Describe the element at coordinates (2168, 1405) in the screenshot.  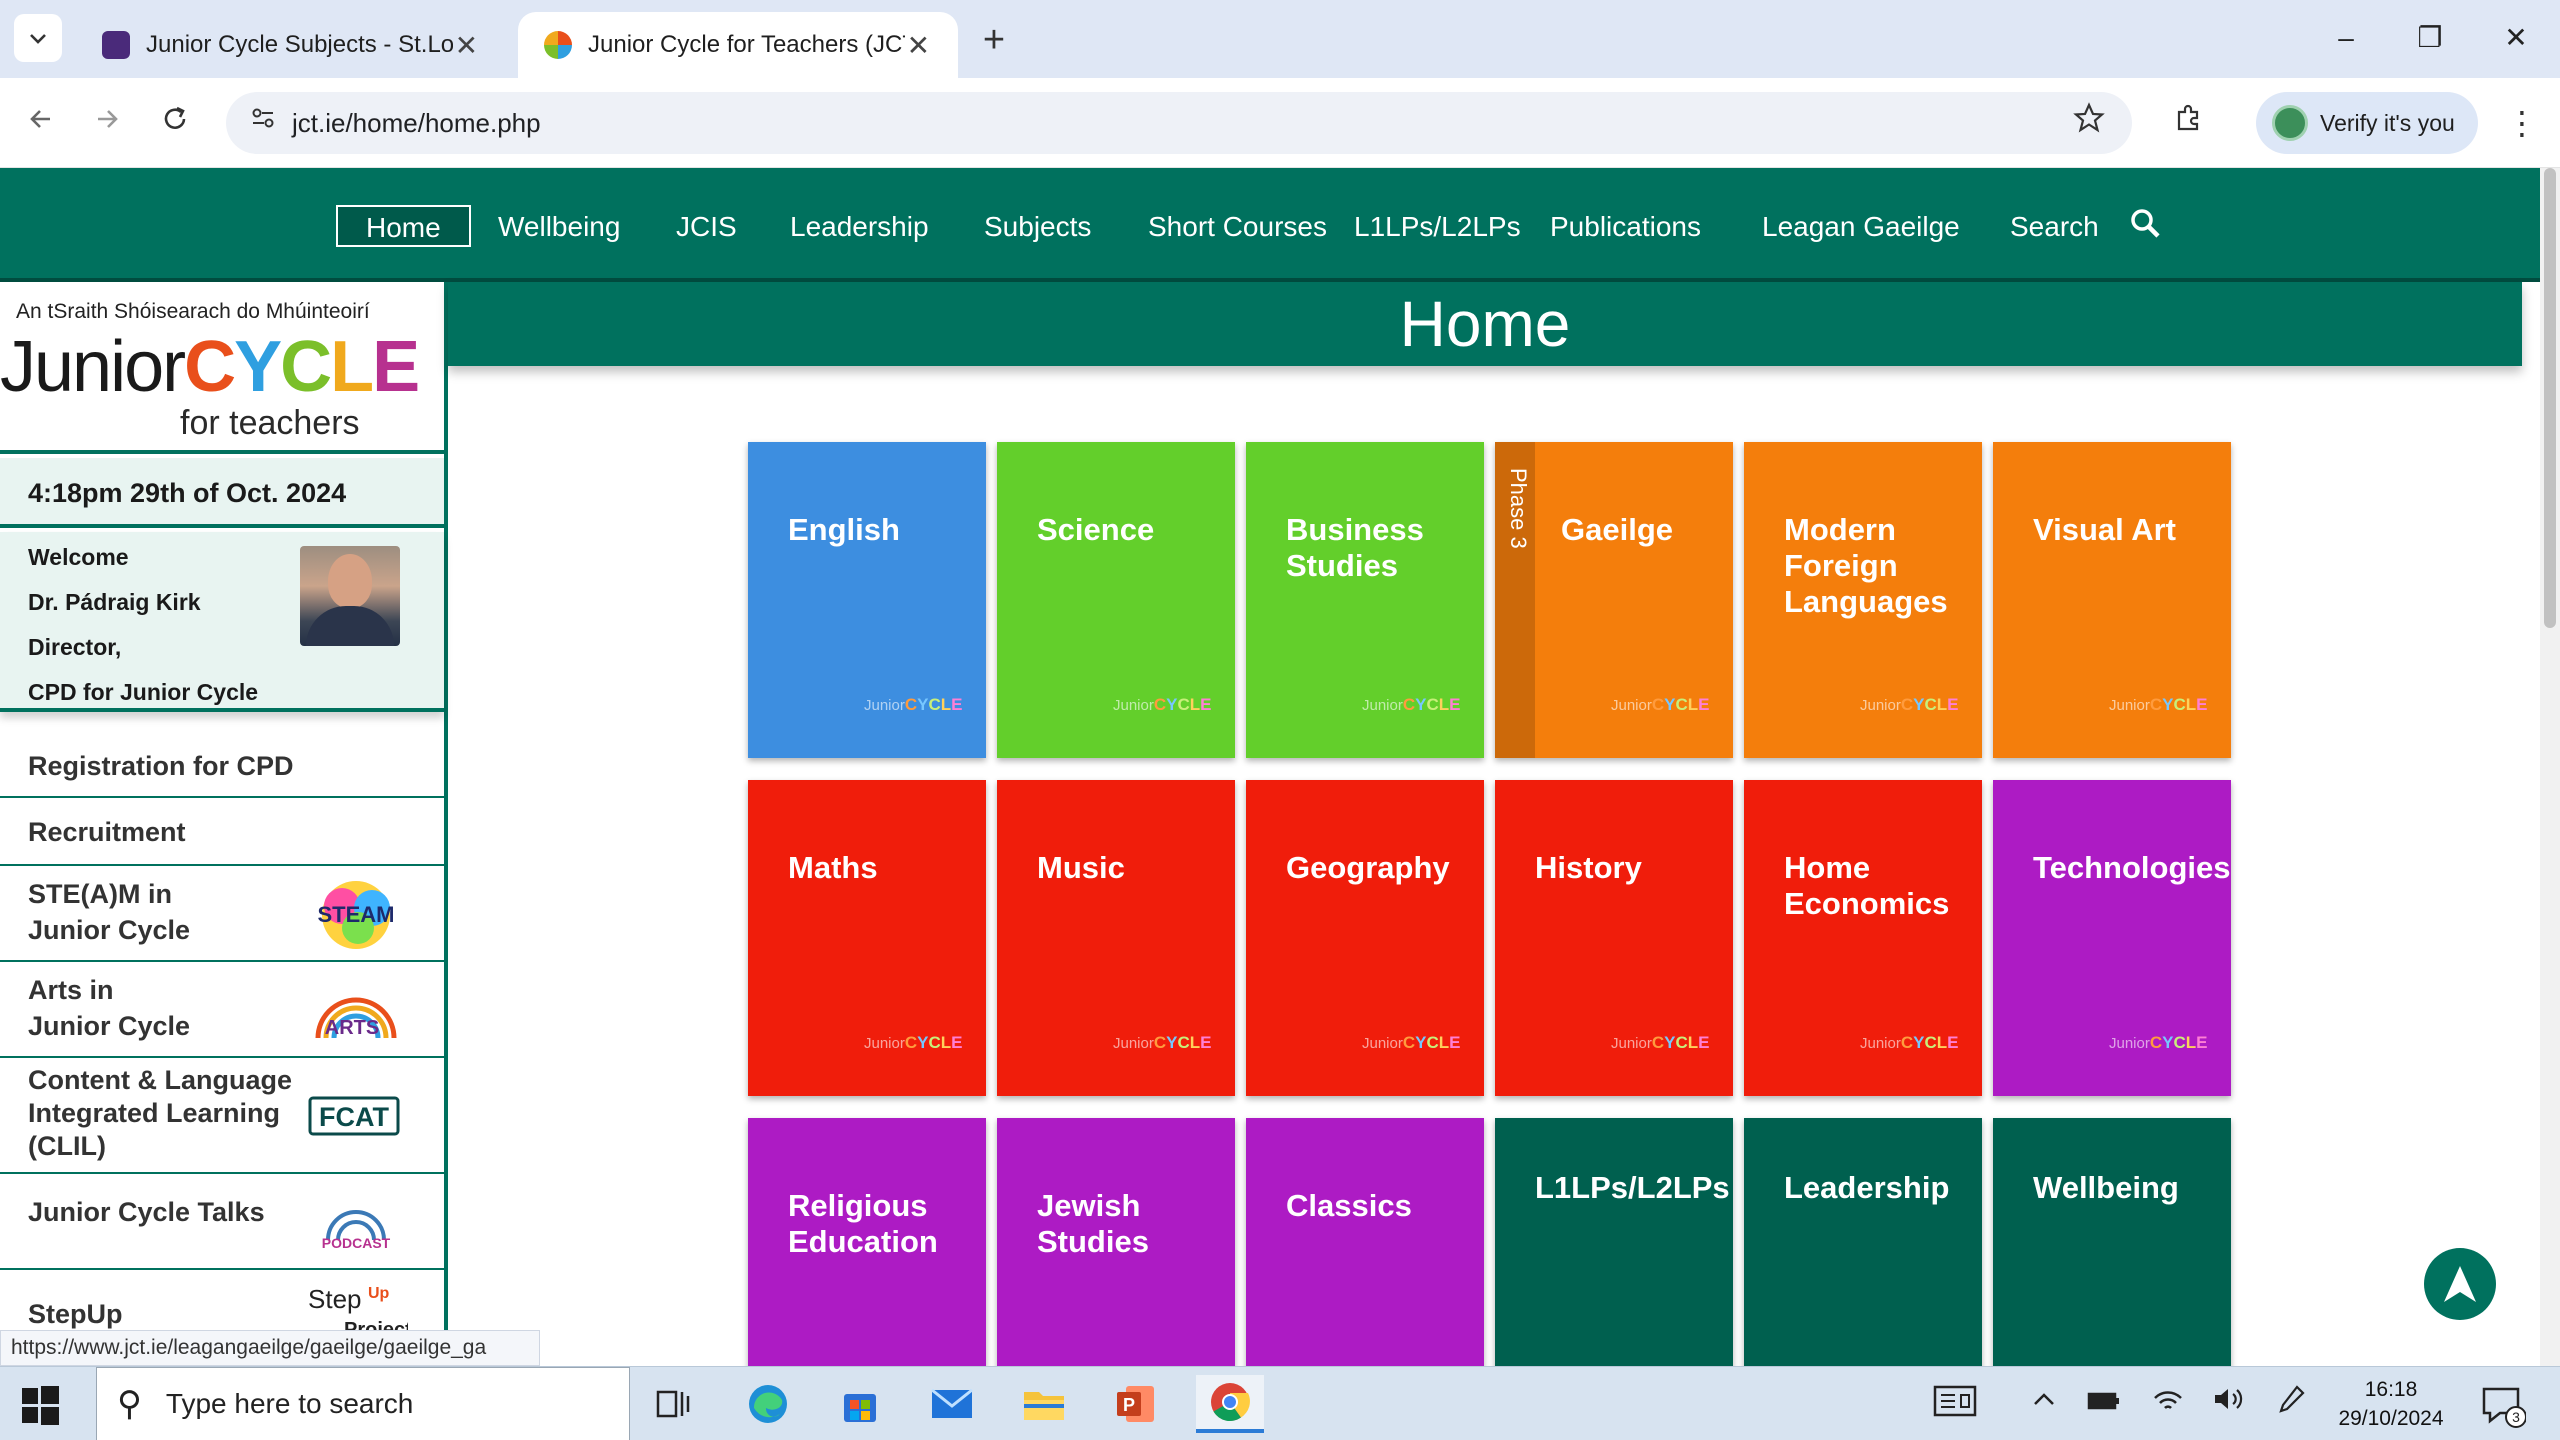
I see `wifi-icon` at that location.